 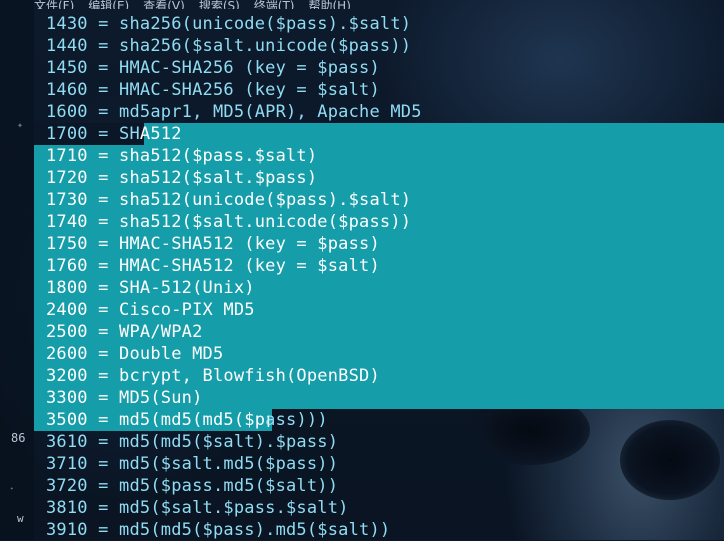 What do you see at coordinates (229, 46) in the screenshot?
I see `terminal-line: 1440 = sha256($salt.unicode($pass))` at bounding box center [229, 46].